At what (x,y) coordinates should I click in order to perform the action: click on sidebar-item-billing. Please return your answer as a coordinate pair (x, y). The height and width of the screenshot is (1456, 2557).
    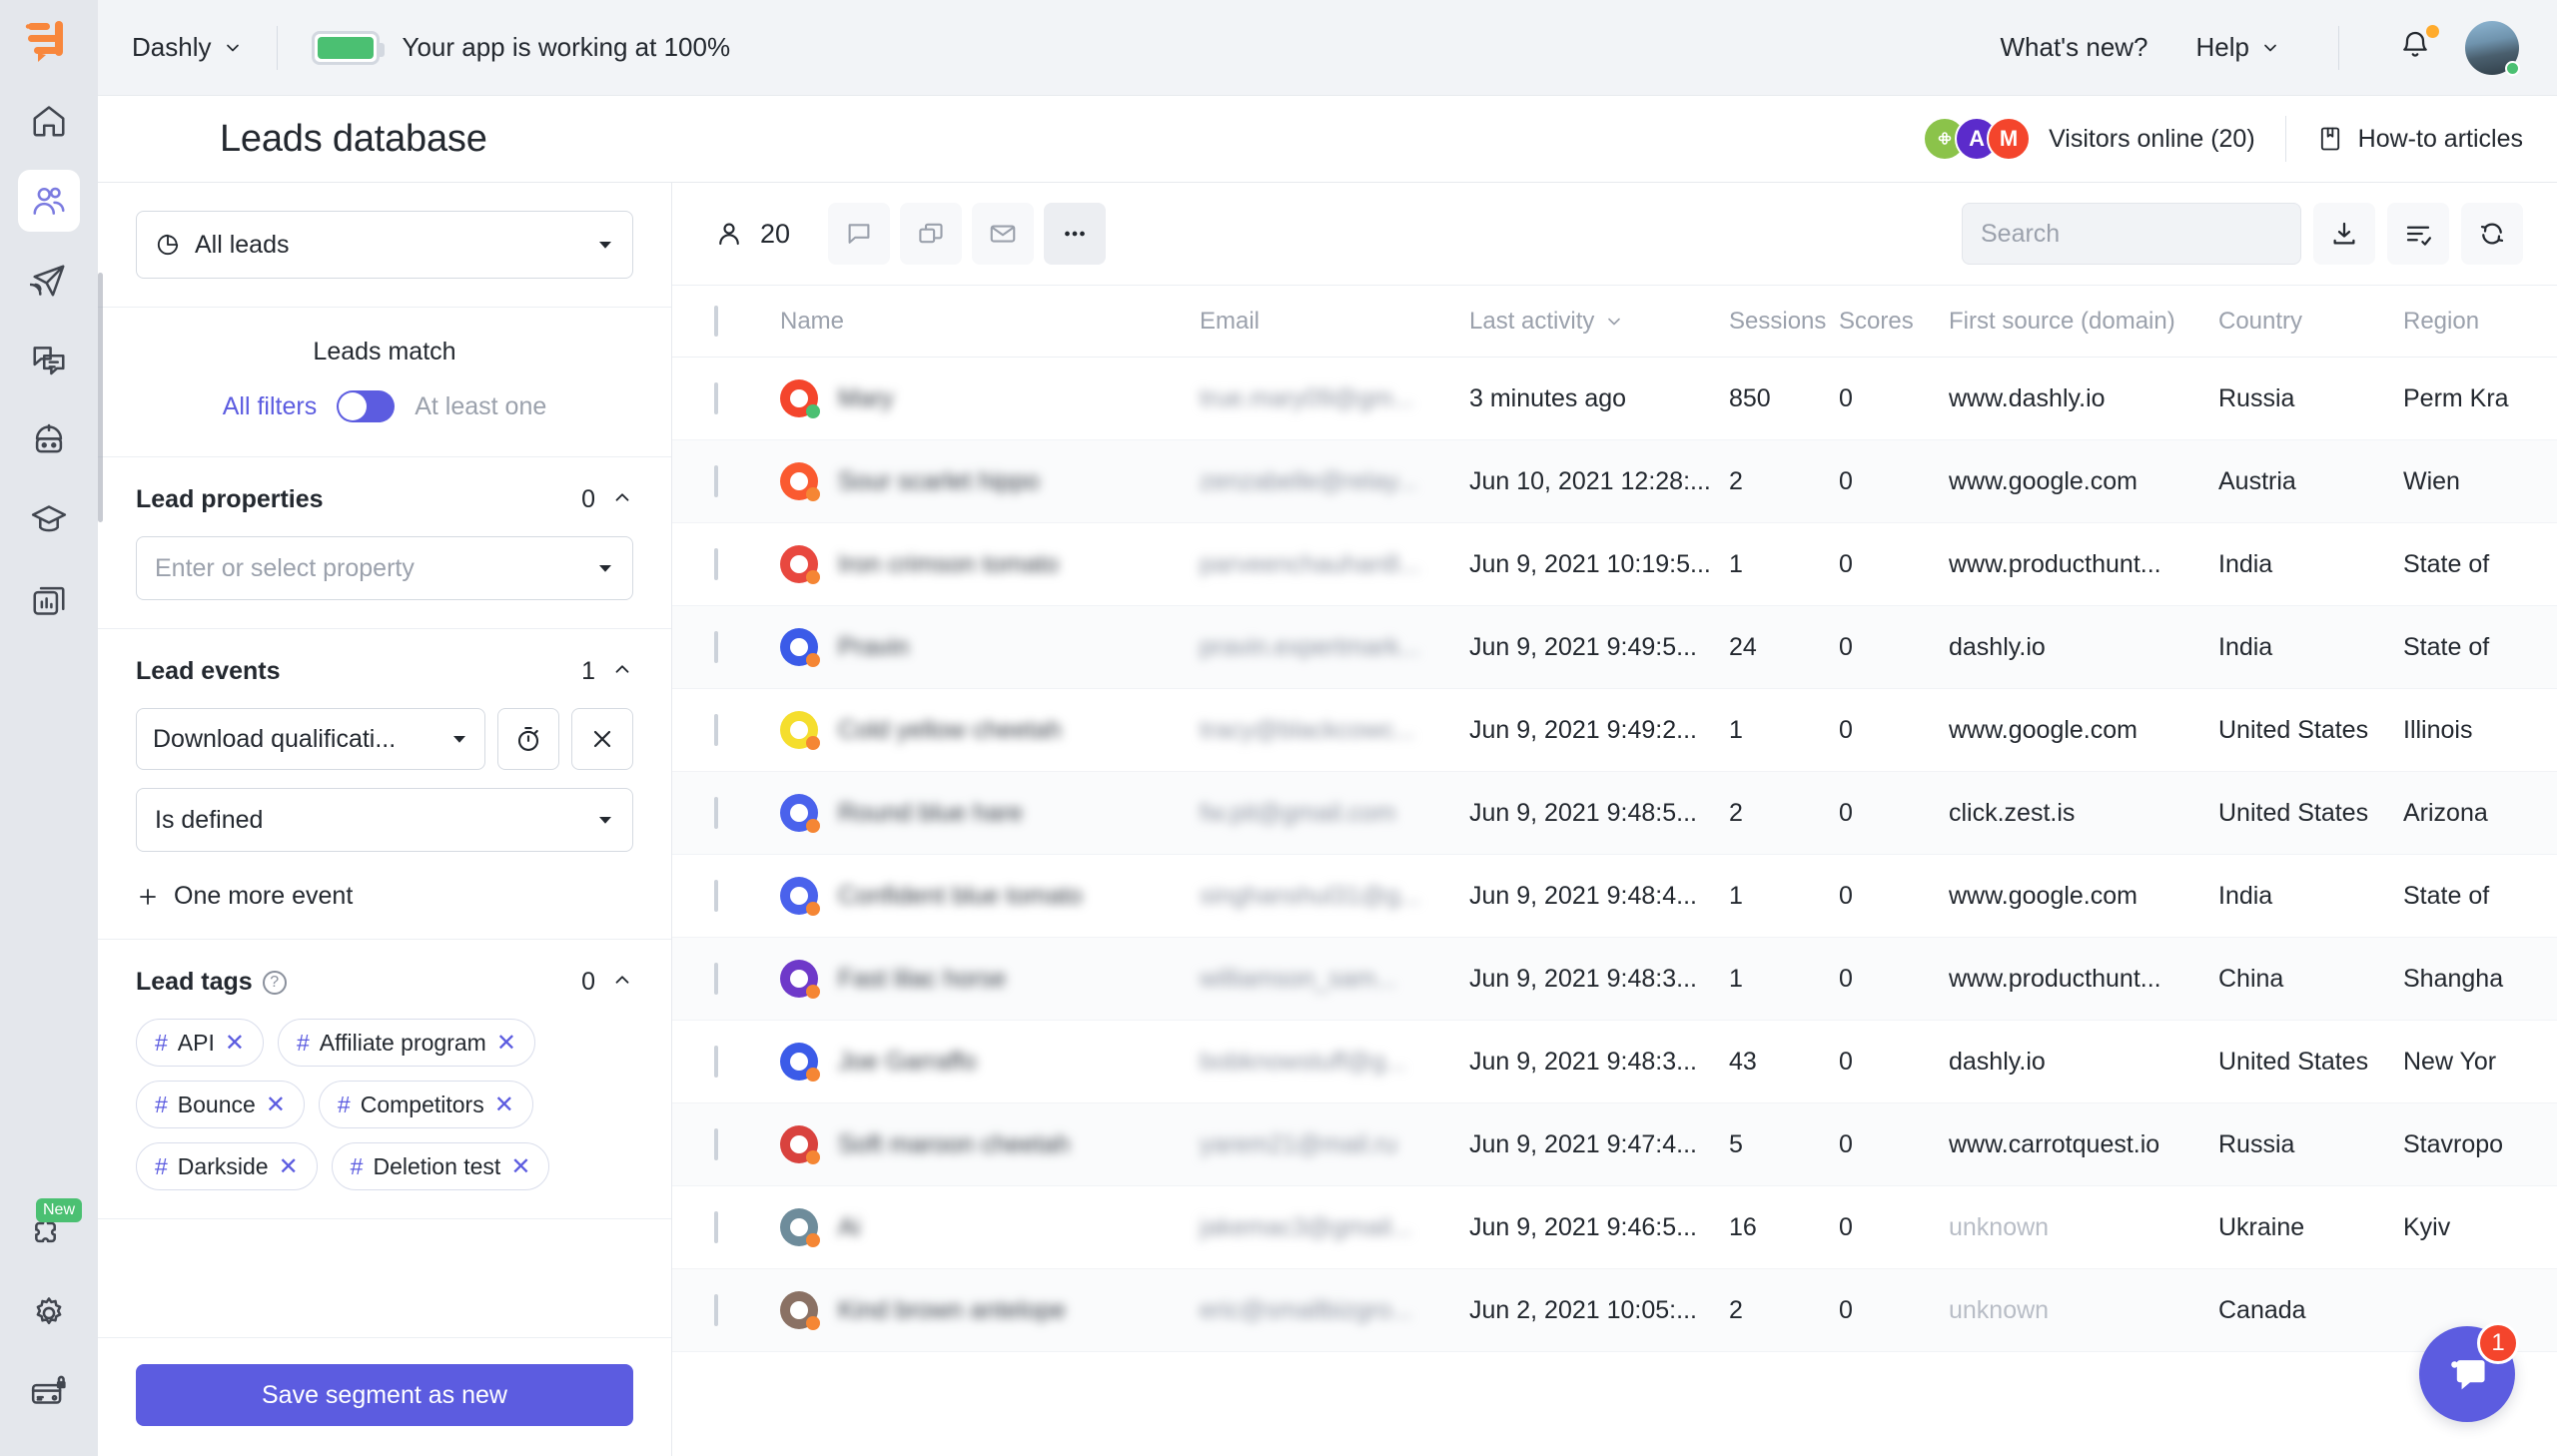
    Looking at the image, I should click on (49, 1393).